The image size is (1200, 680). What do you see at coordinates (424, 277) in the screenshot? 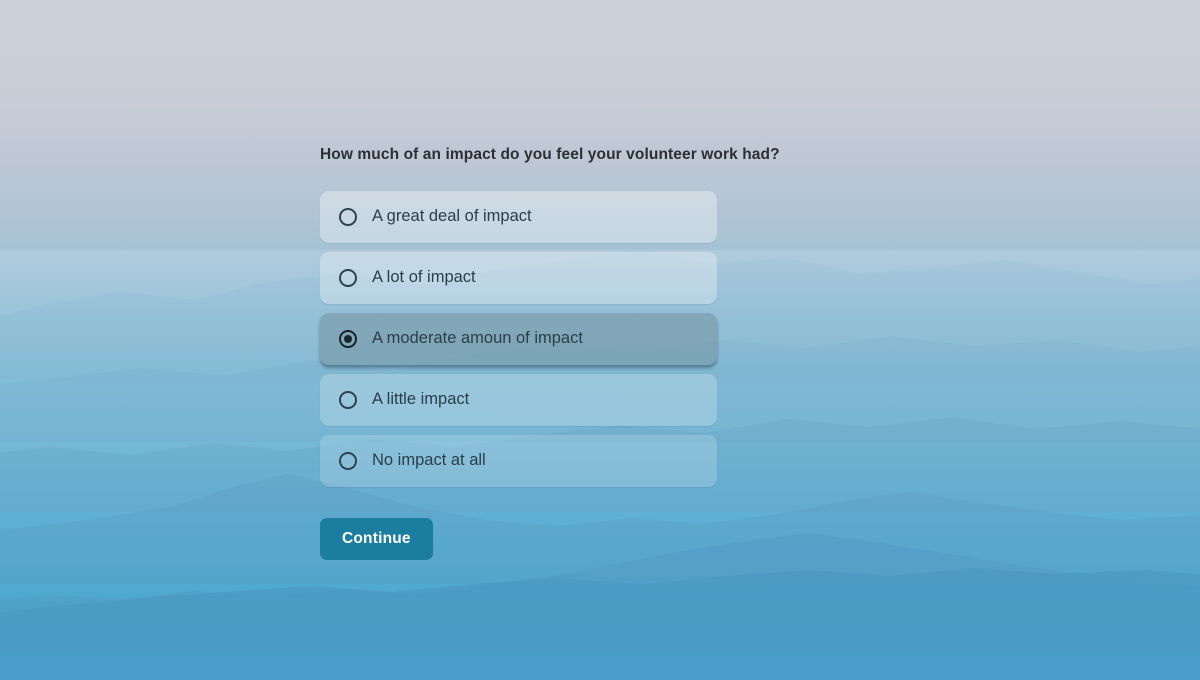
I see `option-label: A lot of impact` at bounding box center [424, 277].